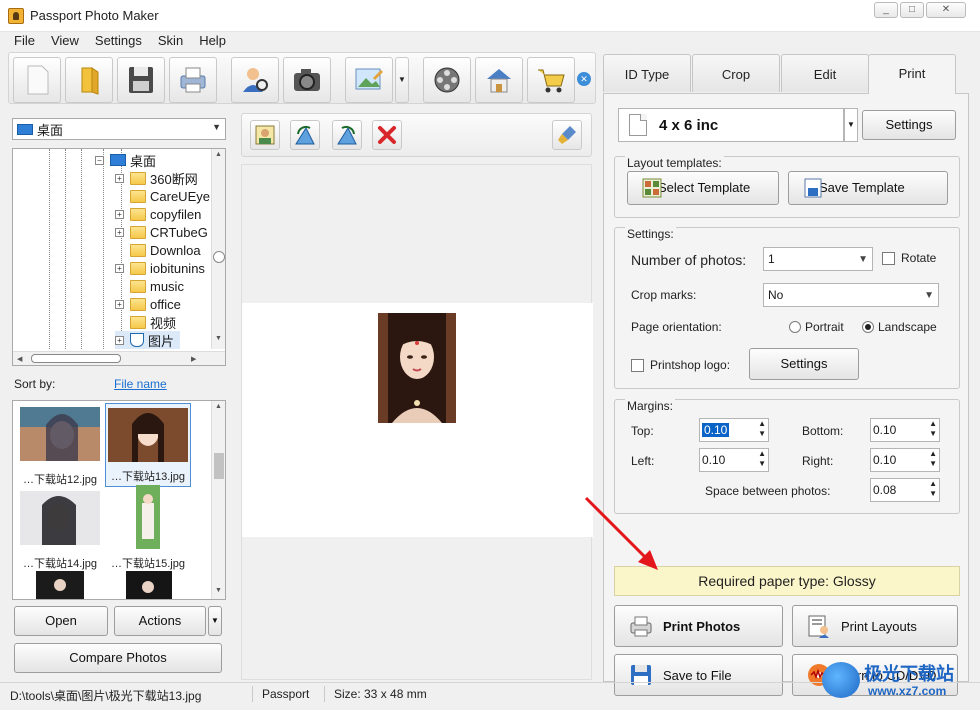 This screenshot has width=980, height=710. I want to click on tree-item: Downloa, so click(158, 250).